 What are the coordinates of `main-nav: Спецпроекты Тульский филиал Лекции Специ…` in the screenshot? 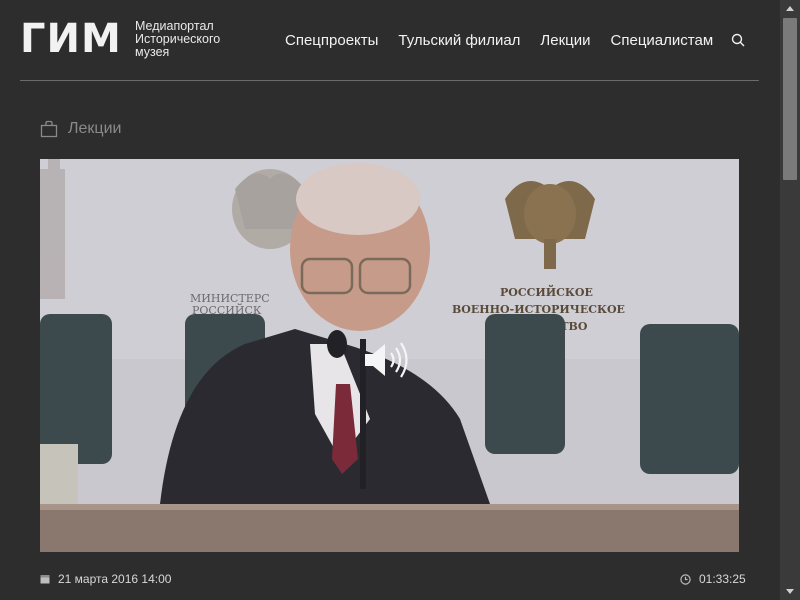 It's located at (509, 41).